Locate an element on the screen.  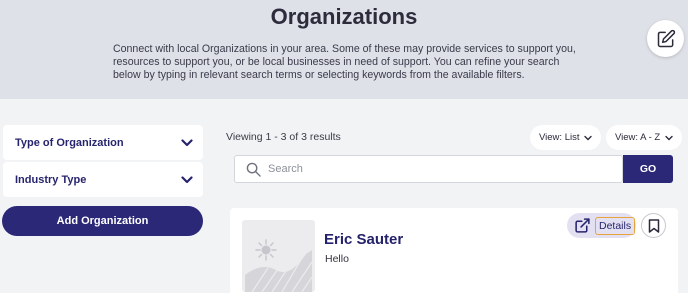
view-mode-label: View: List is located at coordinates (559, 137).